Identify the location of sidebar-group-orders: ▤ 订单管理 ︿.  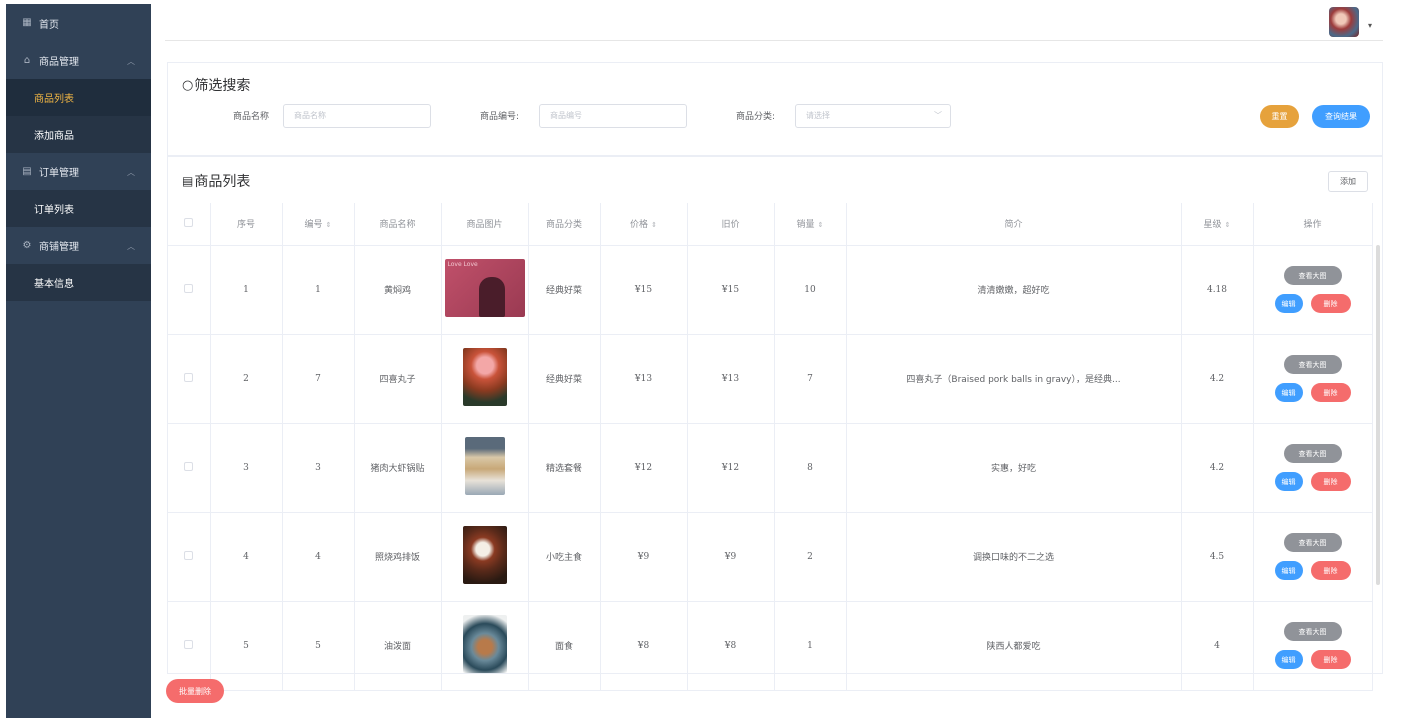
(78, 171).